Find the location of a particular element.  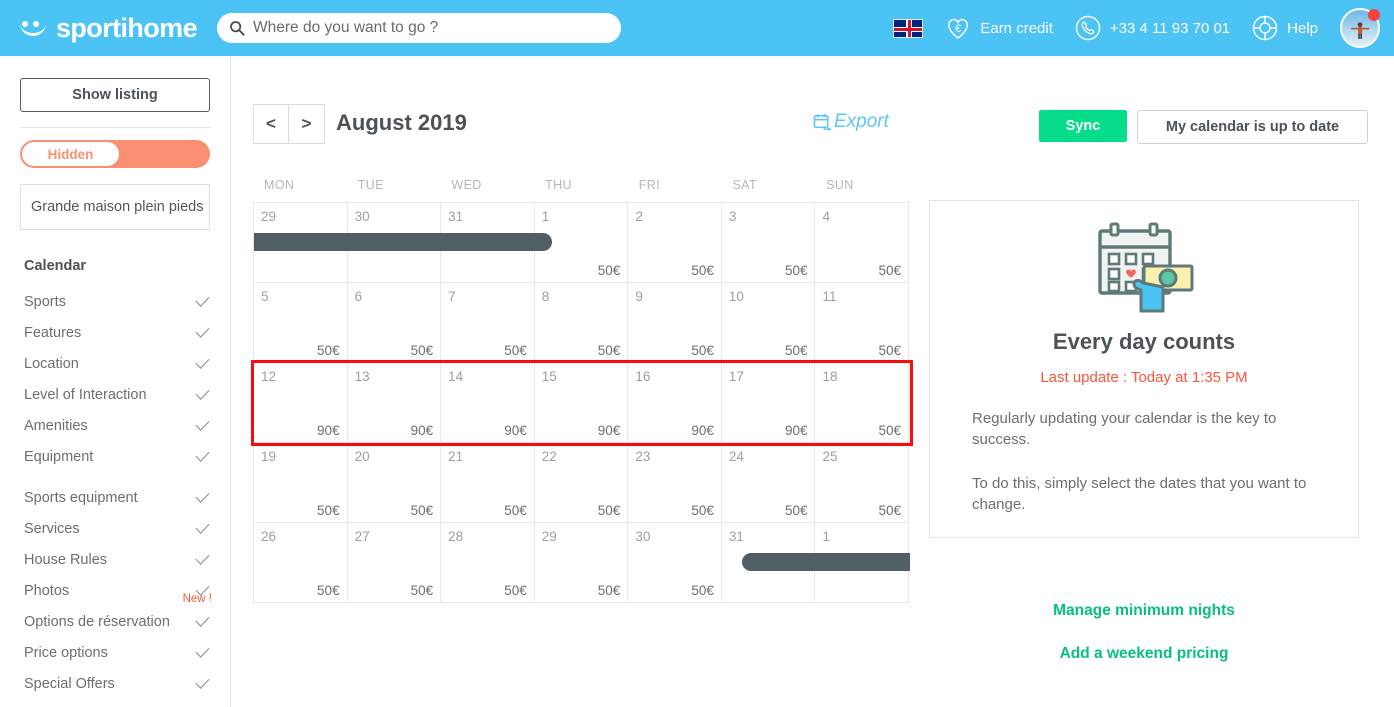

day-number: 27 is located at coordinates (362, 536).